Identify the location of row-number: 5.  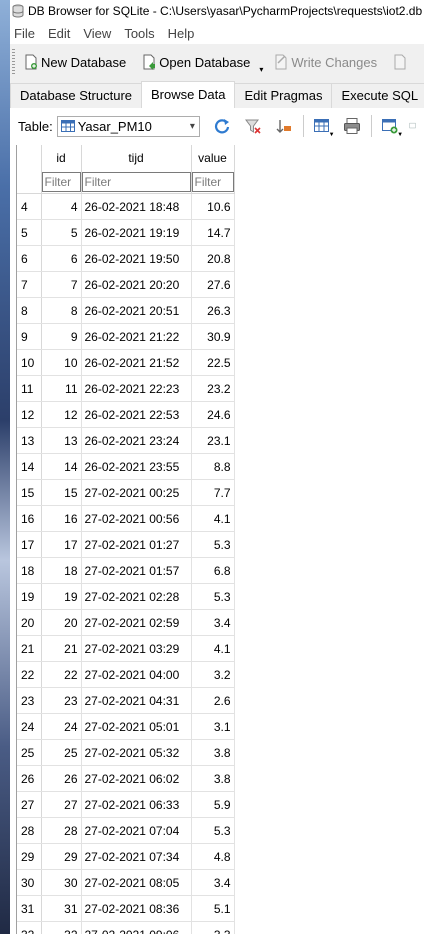
(29, 232).